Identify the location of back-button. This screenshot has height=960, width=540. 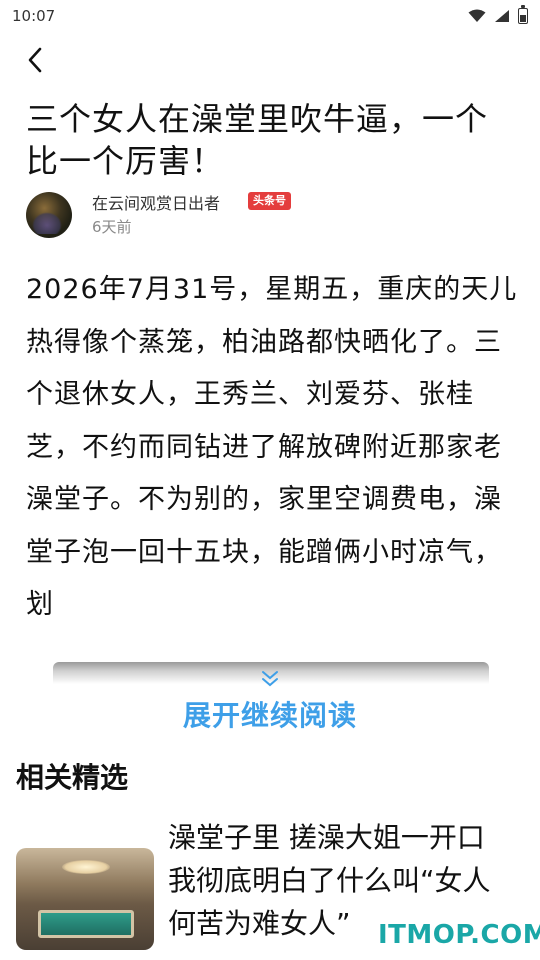
(35, 60).